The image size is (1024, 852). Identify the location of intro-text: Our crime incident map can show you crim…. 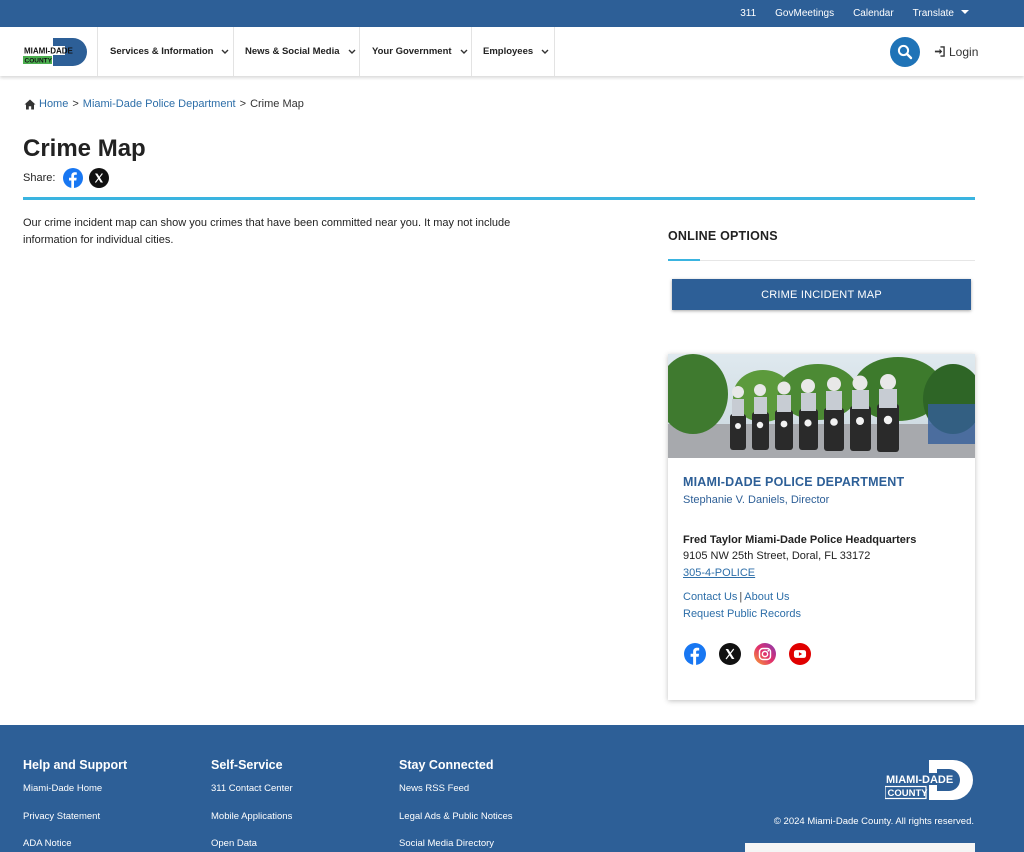
(267, 231).